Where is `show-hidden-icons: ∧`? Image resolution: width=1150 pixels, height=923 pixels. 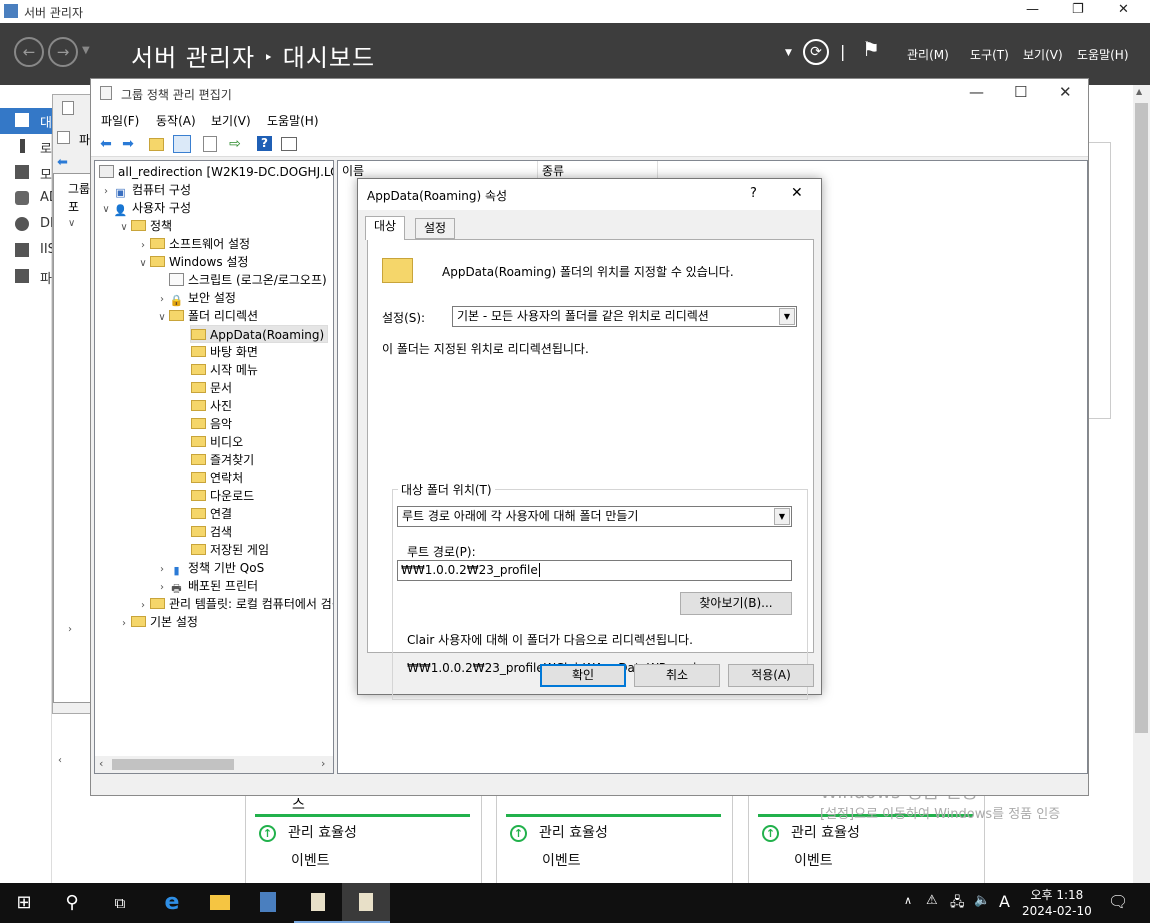 show-hidden-icons: ∧ is located at coordinates (908, 900).